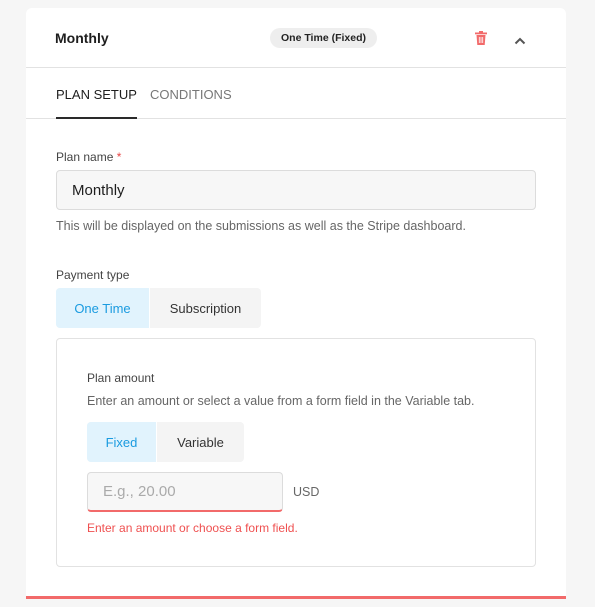 The height and width of the screenshot is (607, 595). Describe the element at coordinates (85, 157) in the screenshot. I see `plan-name-label-text: Plan name` at that location.